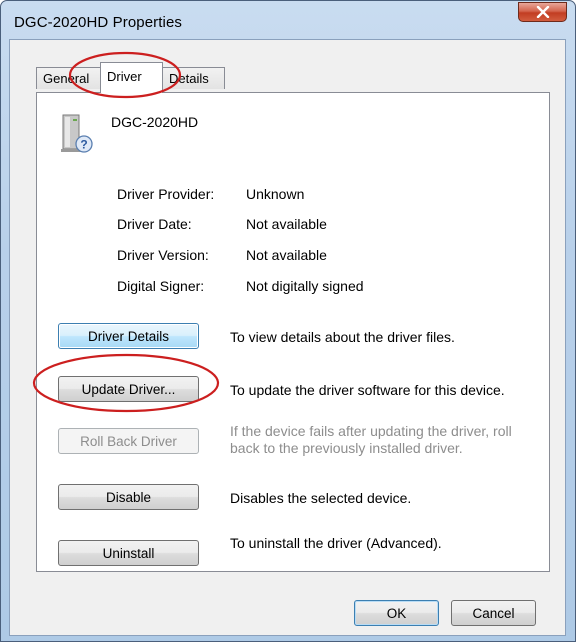 This screenshot has width=576, height=642. Describe the element at coordinates (77, 135) in the screenshot. I see `device-unknown-icon: ?` at that location.